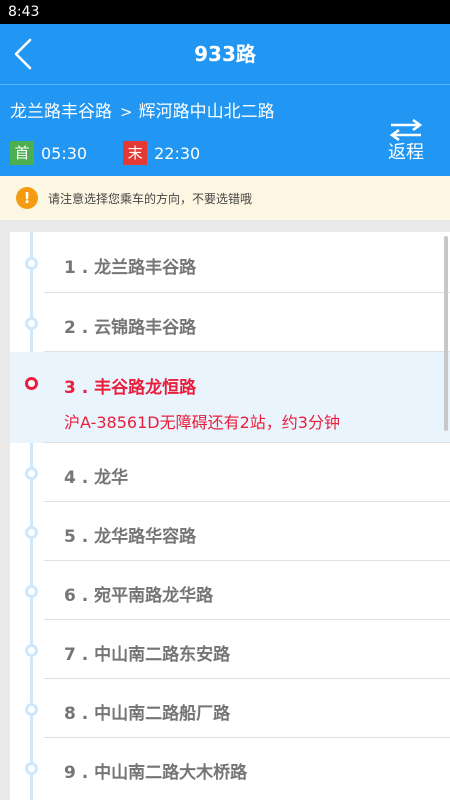 This screenshot has width=450, height=800. I want to click on route-arrow: >, so click(126, 112).